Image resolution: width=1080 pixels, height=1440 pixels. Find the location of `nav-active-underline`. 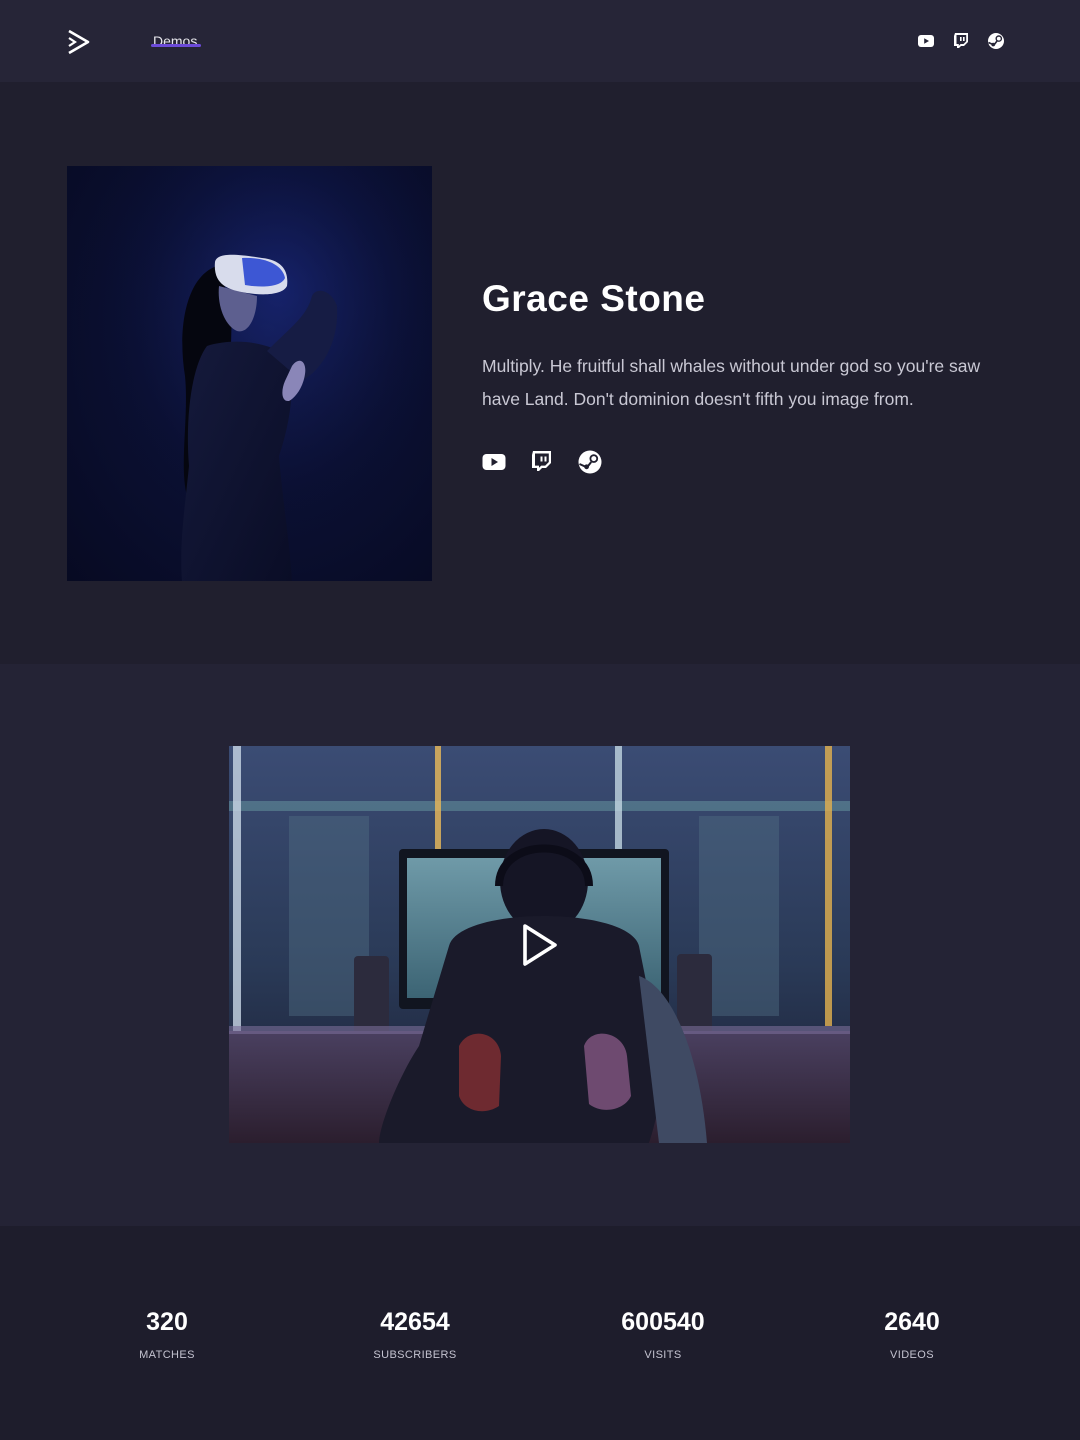

nav-active-underline is located at coordinates (176, 45).